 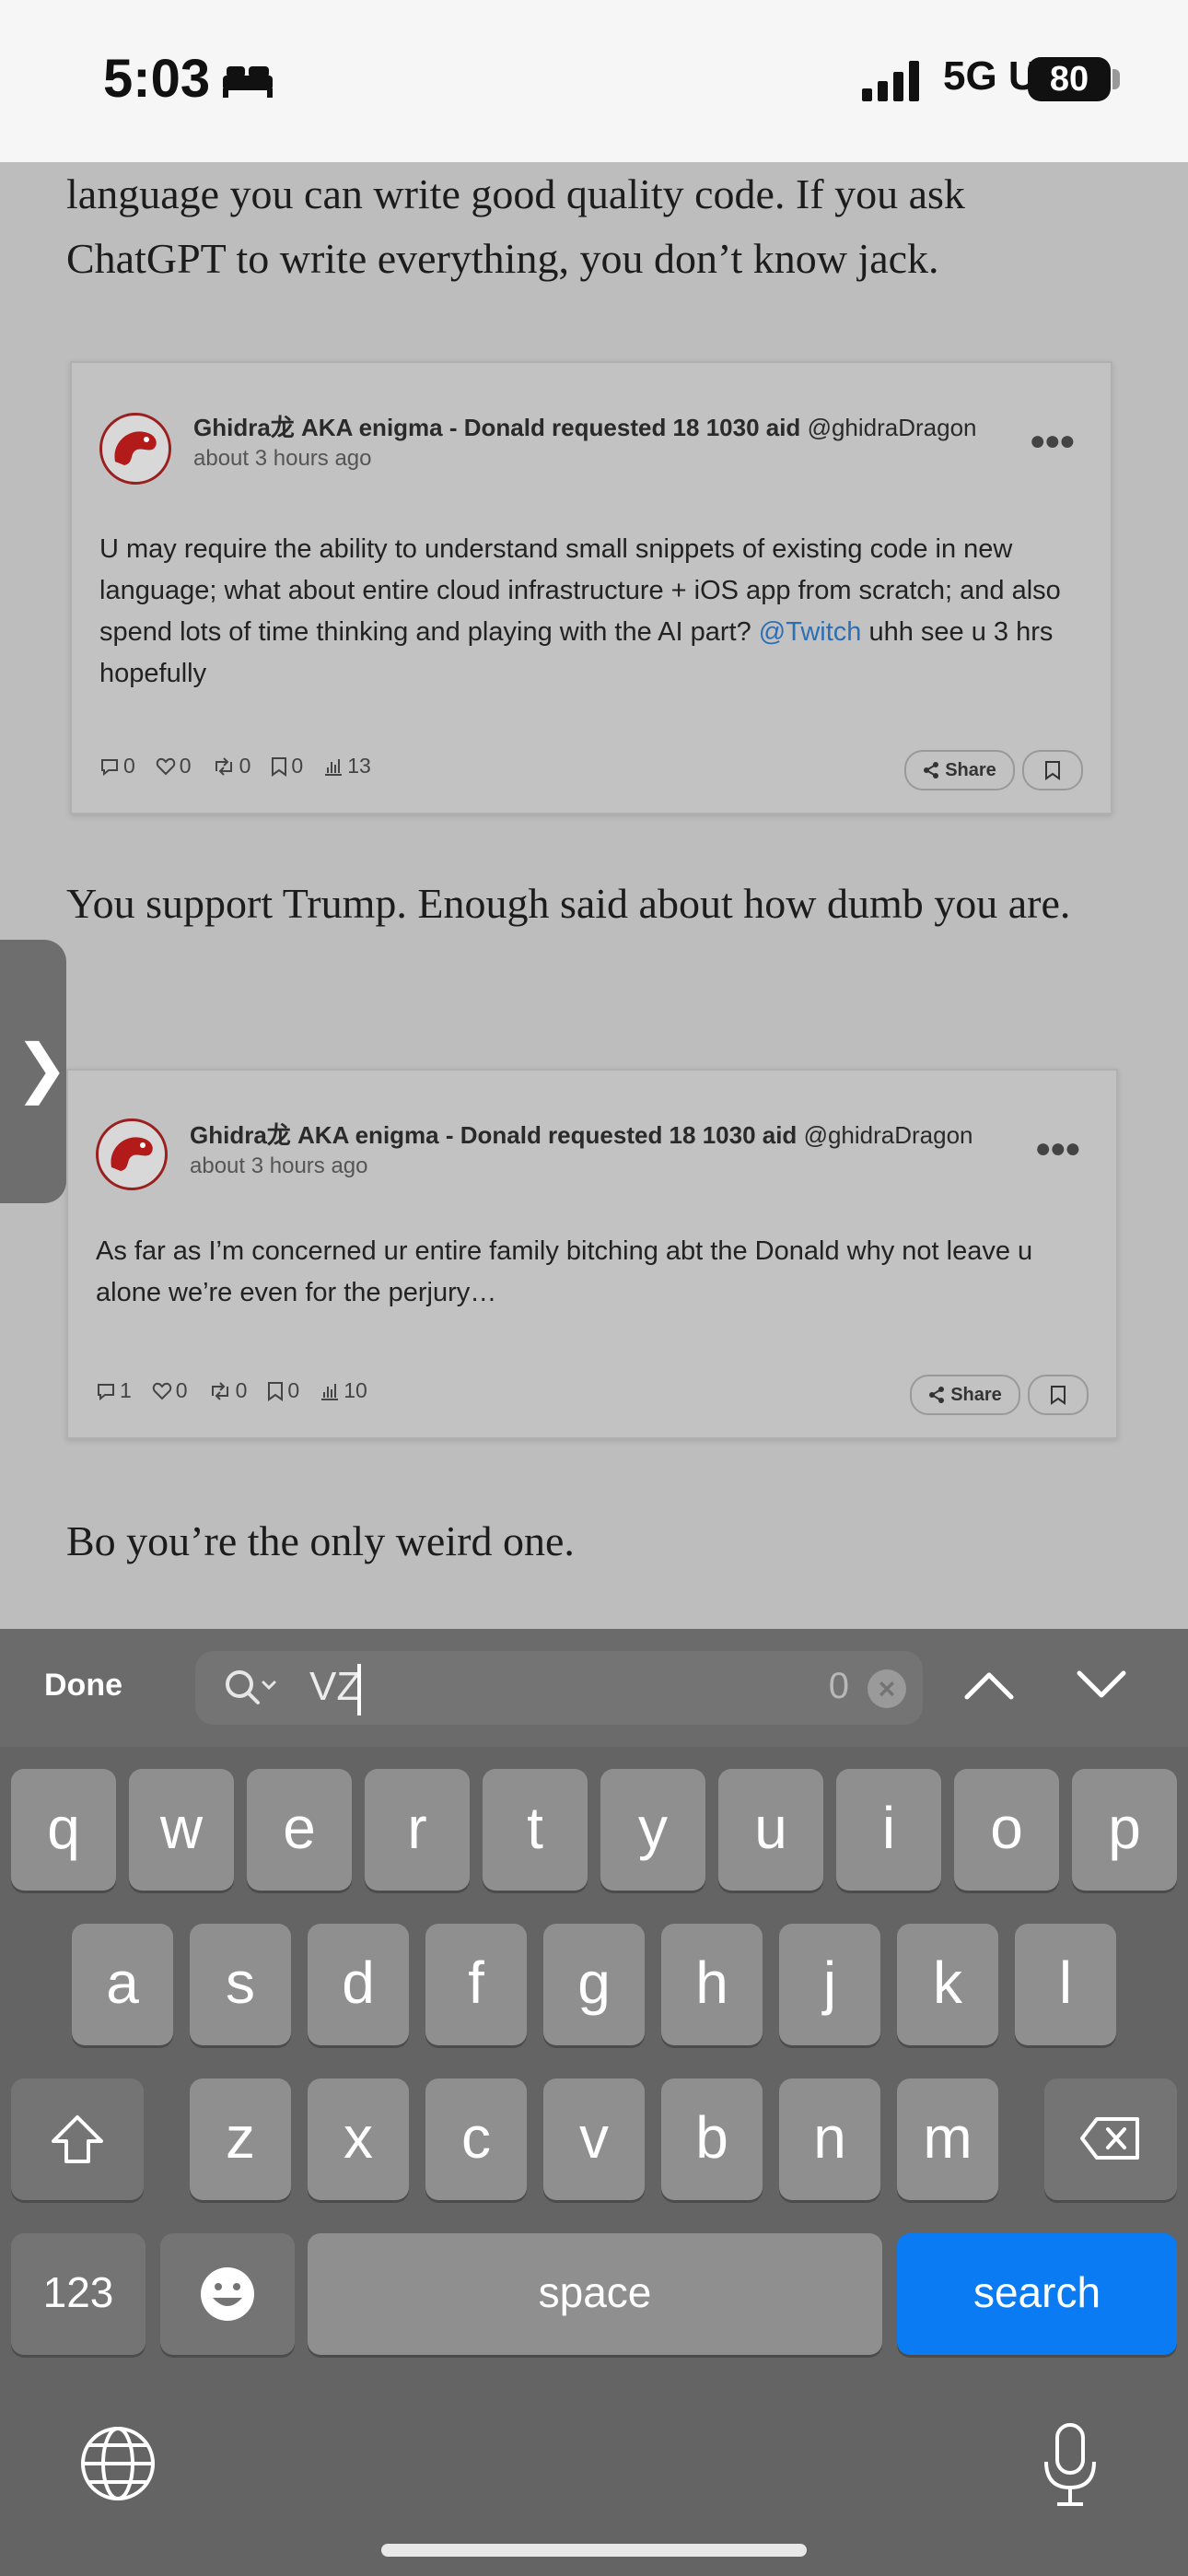 What do you see at coordinates (358, 2139) in the screenshot?
I see `key-x: x` at bounding box center [358, 2139].